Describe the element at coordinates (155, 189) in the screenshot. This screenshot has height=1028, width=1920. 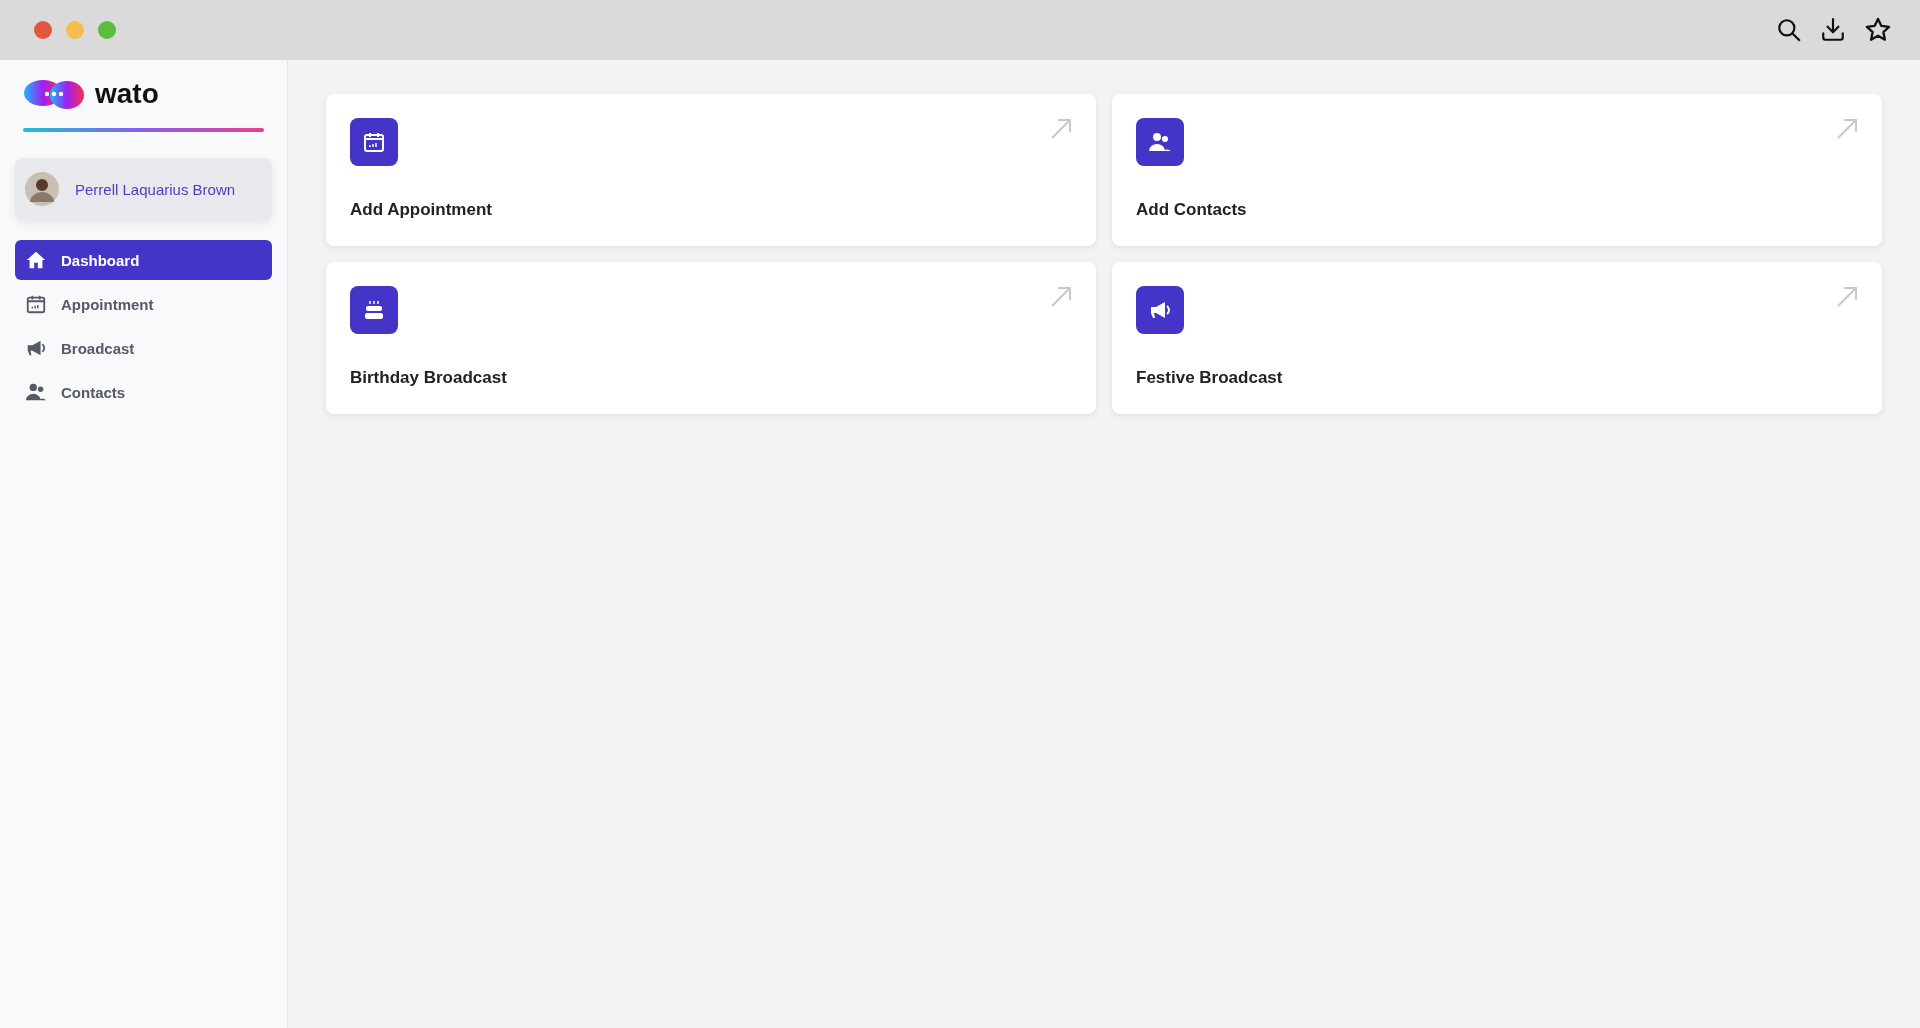
I see `user-name: Perrell Laquarius Brown` at that location.